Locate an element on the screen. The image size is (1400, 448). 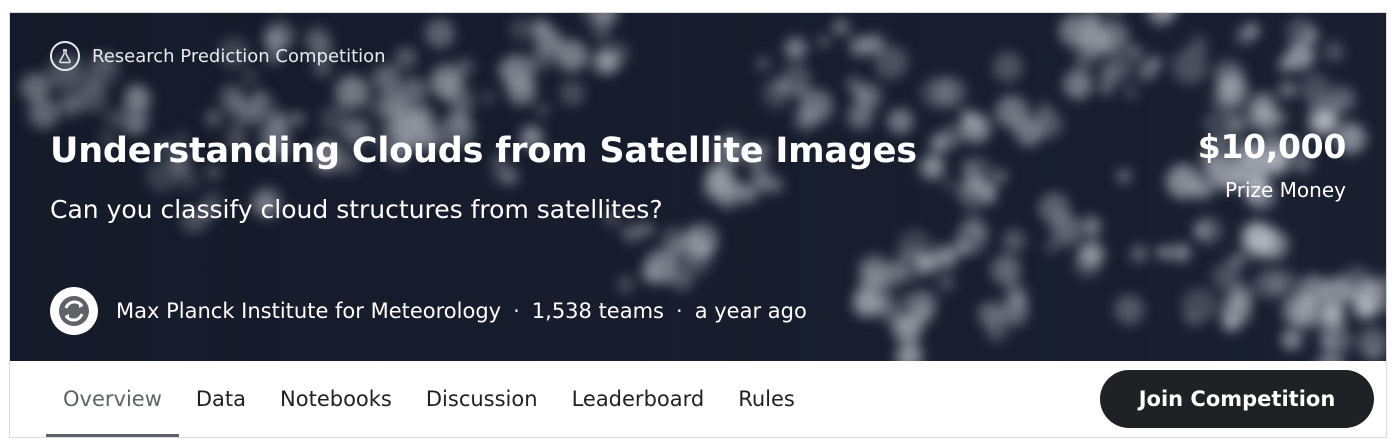
tab-notebooks: Notebooks is located at coordinates (336, 399).